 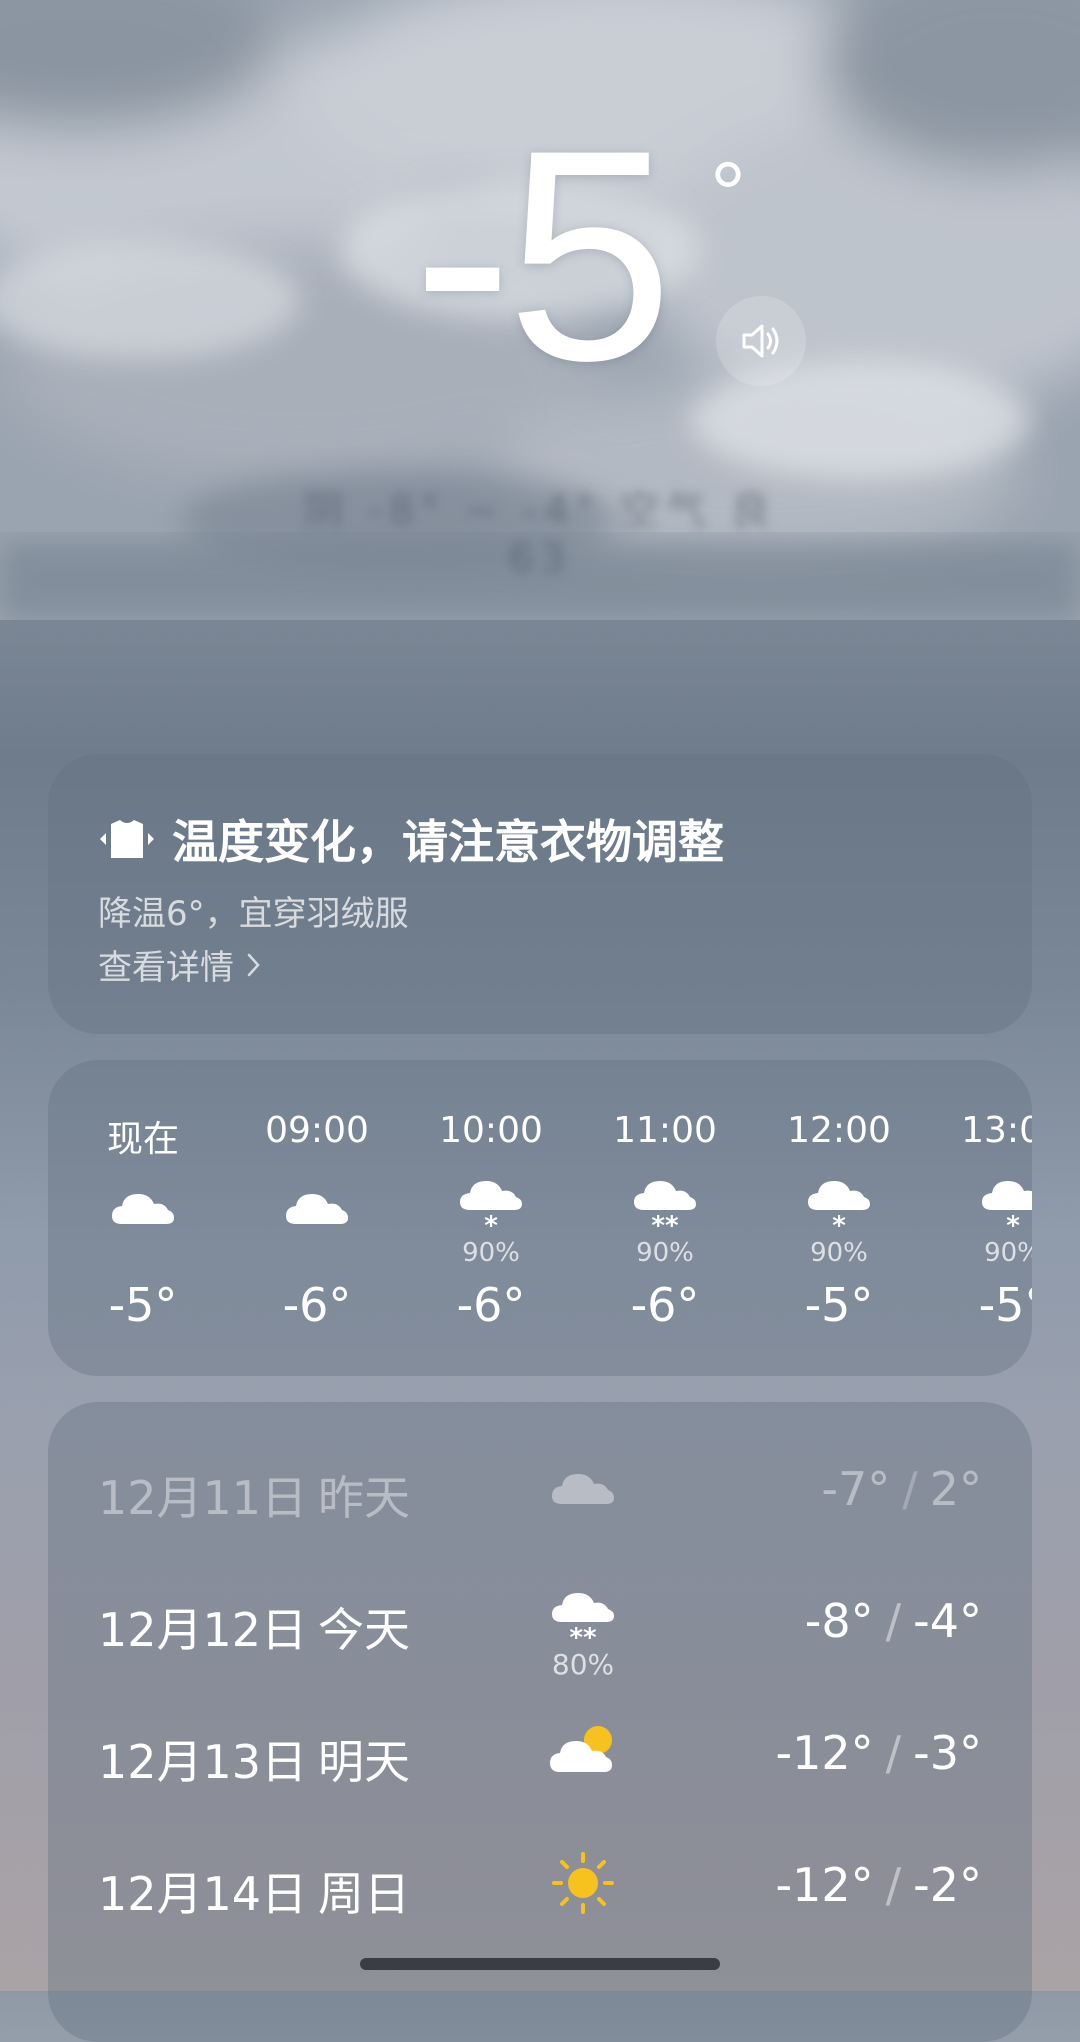 I want to click on day-date: 12月11日, so click(x=203, y=1498).